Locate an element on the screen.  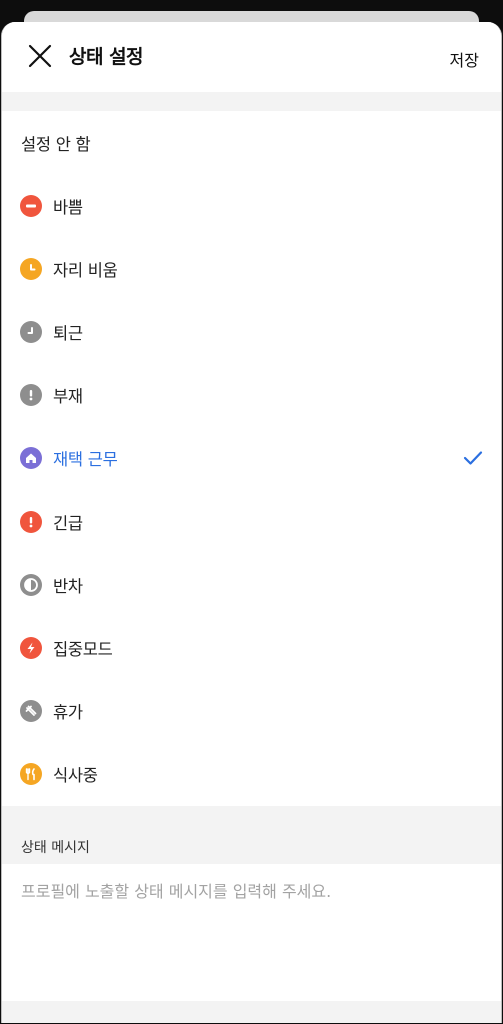
fork-knife-icon is located at coordinates (31, 774).